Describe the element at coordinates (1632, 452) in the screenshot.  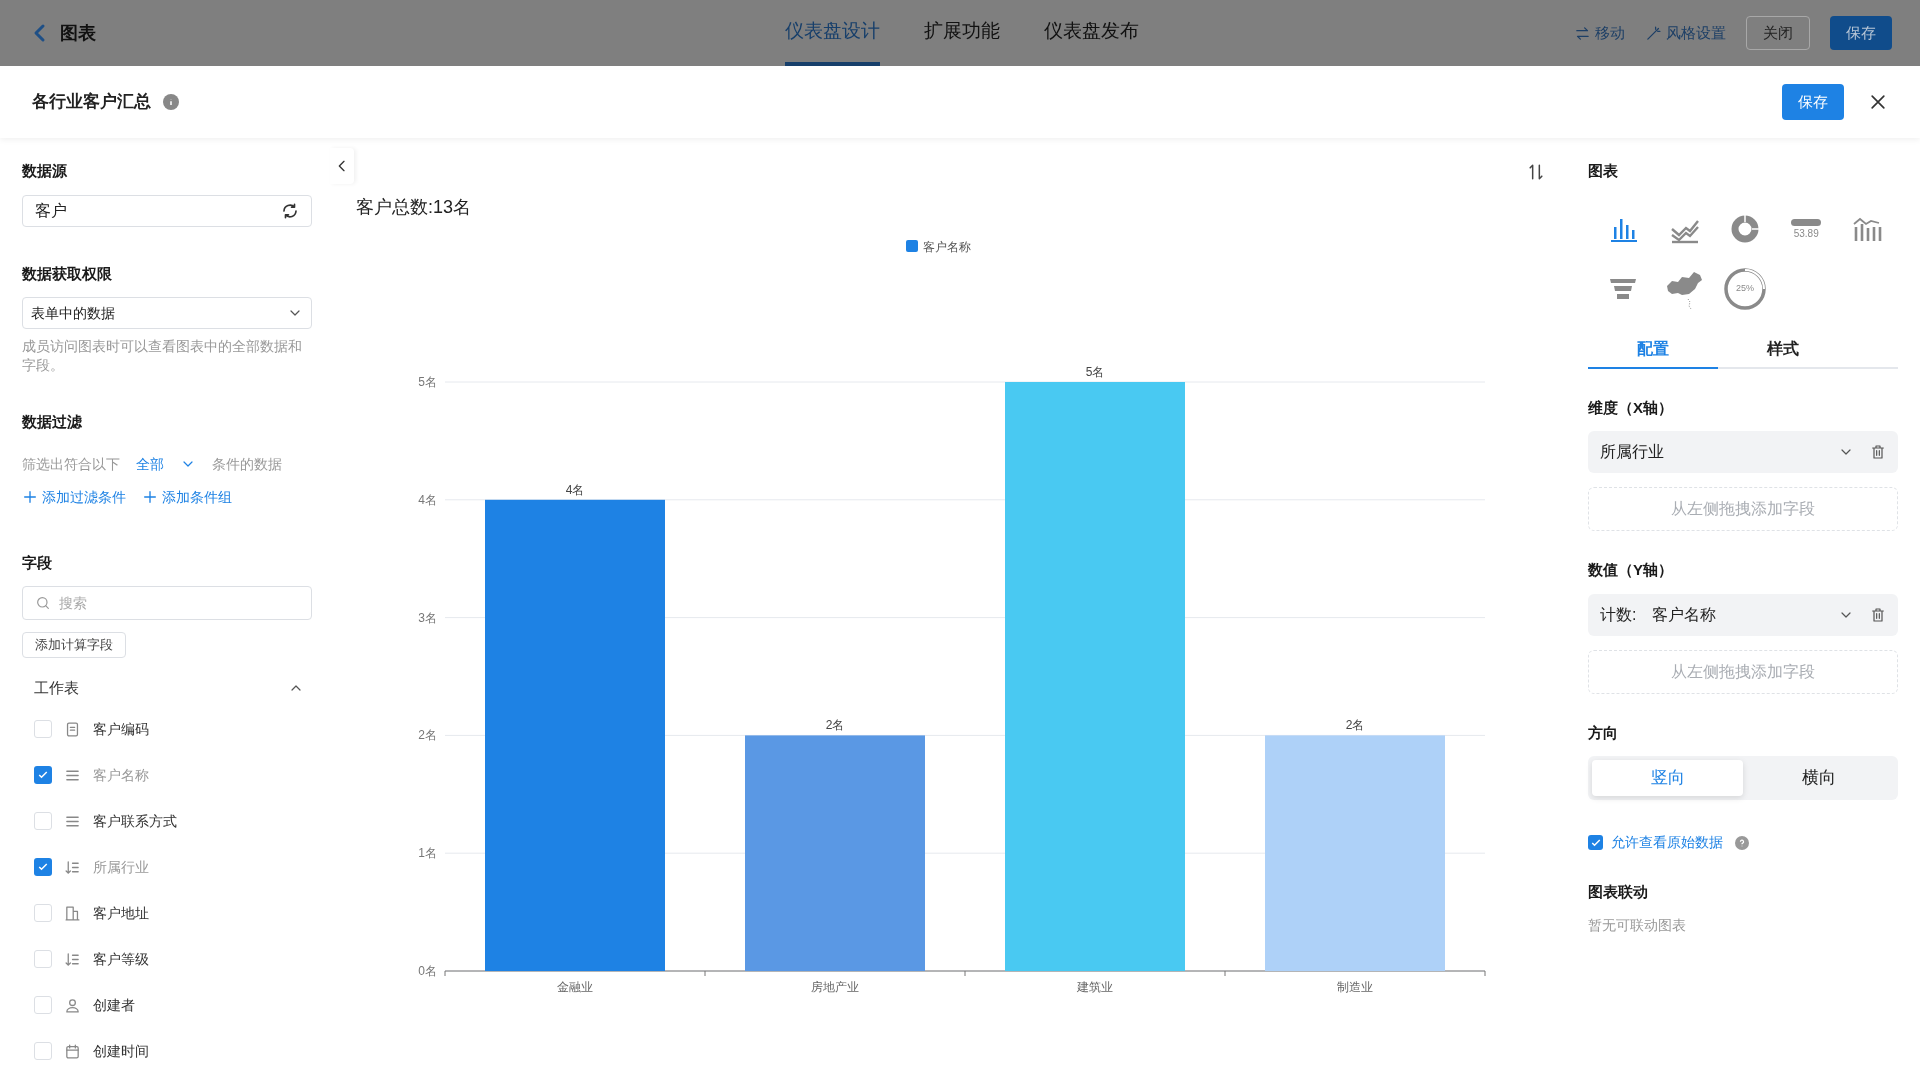
I see `field-value: 所属行业` at that location.